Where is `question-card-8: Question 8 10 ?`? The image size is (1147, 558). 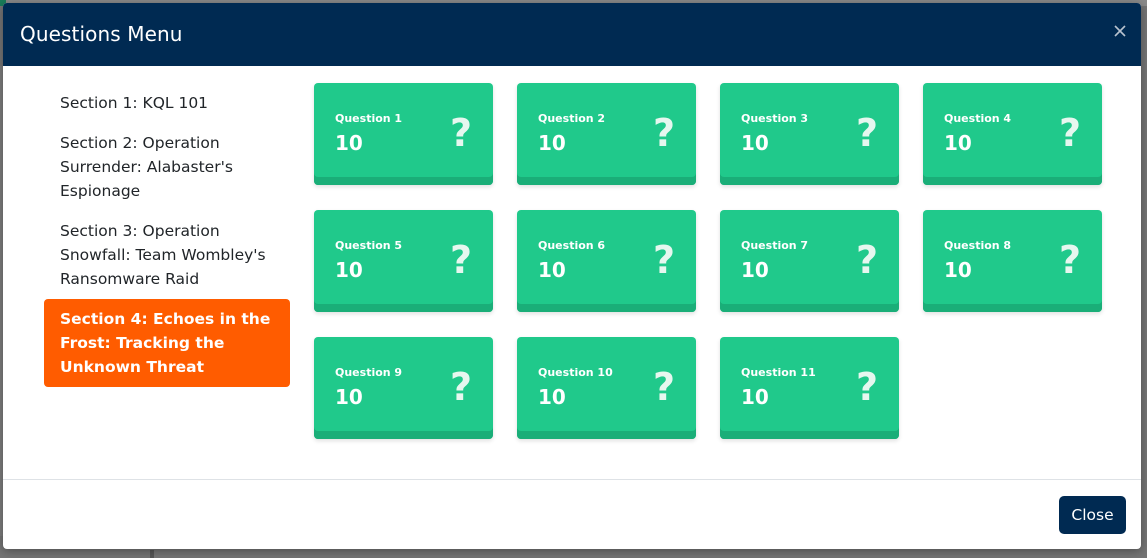 question-card-8: Question 8 10 ? is located at coordinates (1012, 261).